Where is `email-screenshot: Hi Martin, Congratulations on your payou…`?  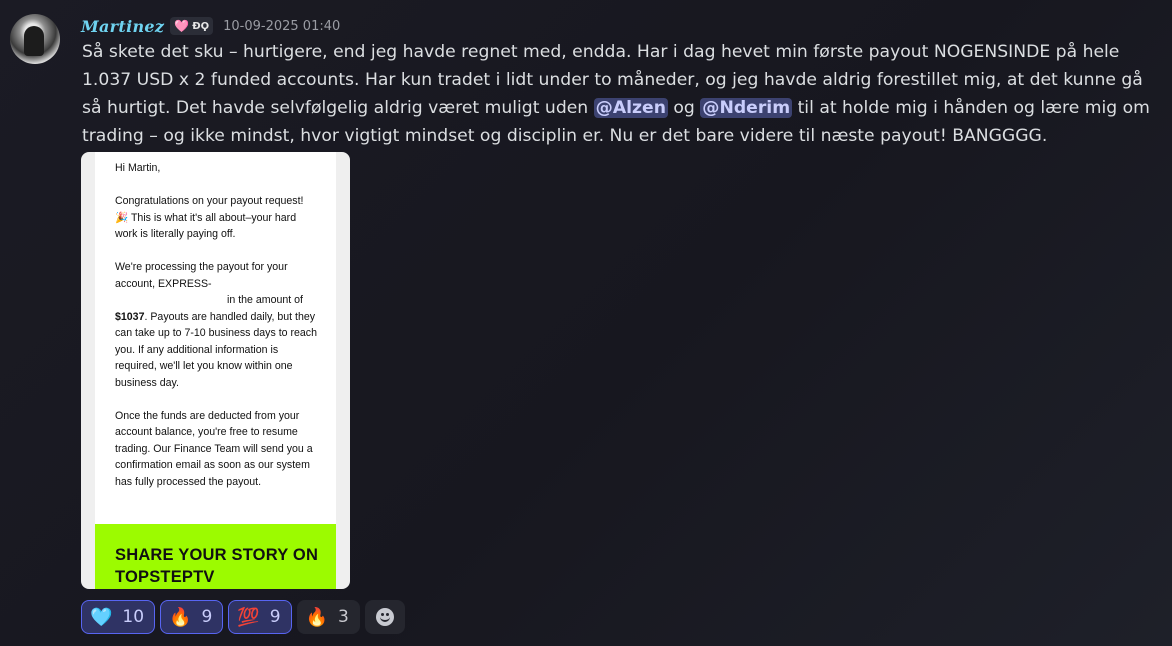 email-screenshot: Hi Martin, Congratulations on your payou… is located at coordinates (215, 370).